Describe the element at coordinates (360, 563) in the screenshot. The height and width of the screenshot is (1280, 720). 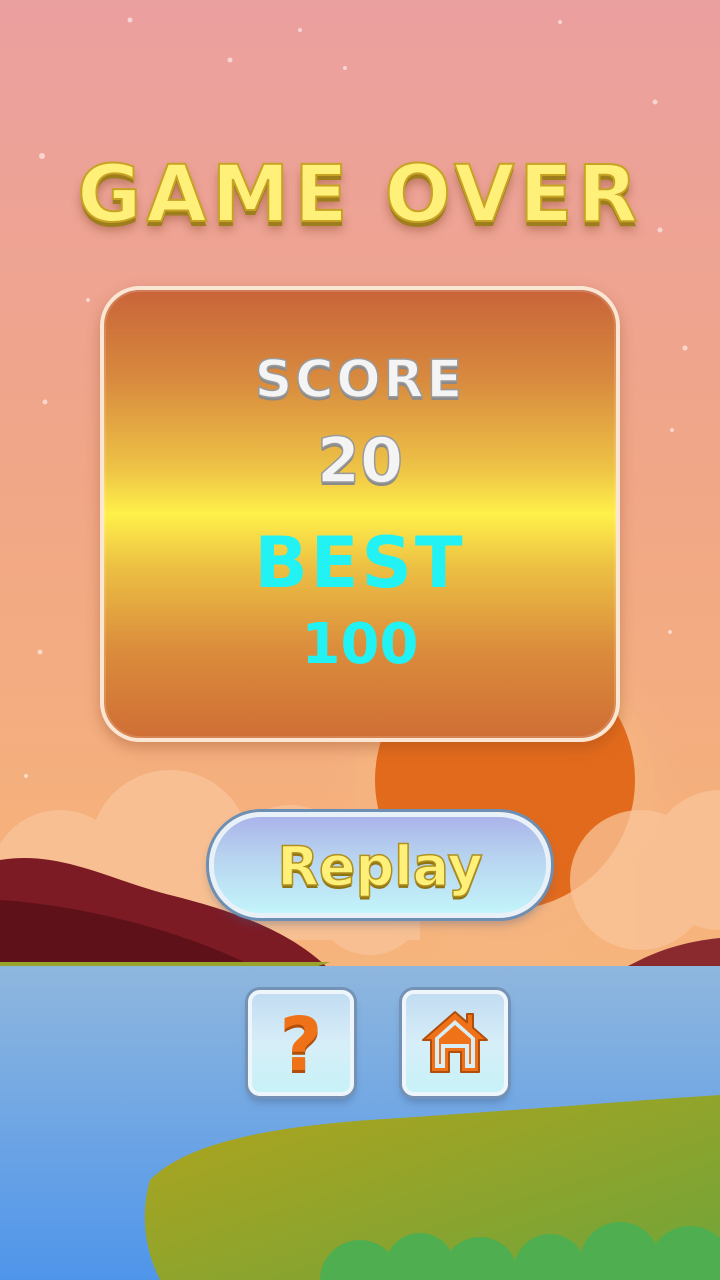
I see `best-label: BEST` at that location.